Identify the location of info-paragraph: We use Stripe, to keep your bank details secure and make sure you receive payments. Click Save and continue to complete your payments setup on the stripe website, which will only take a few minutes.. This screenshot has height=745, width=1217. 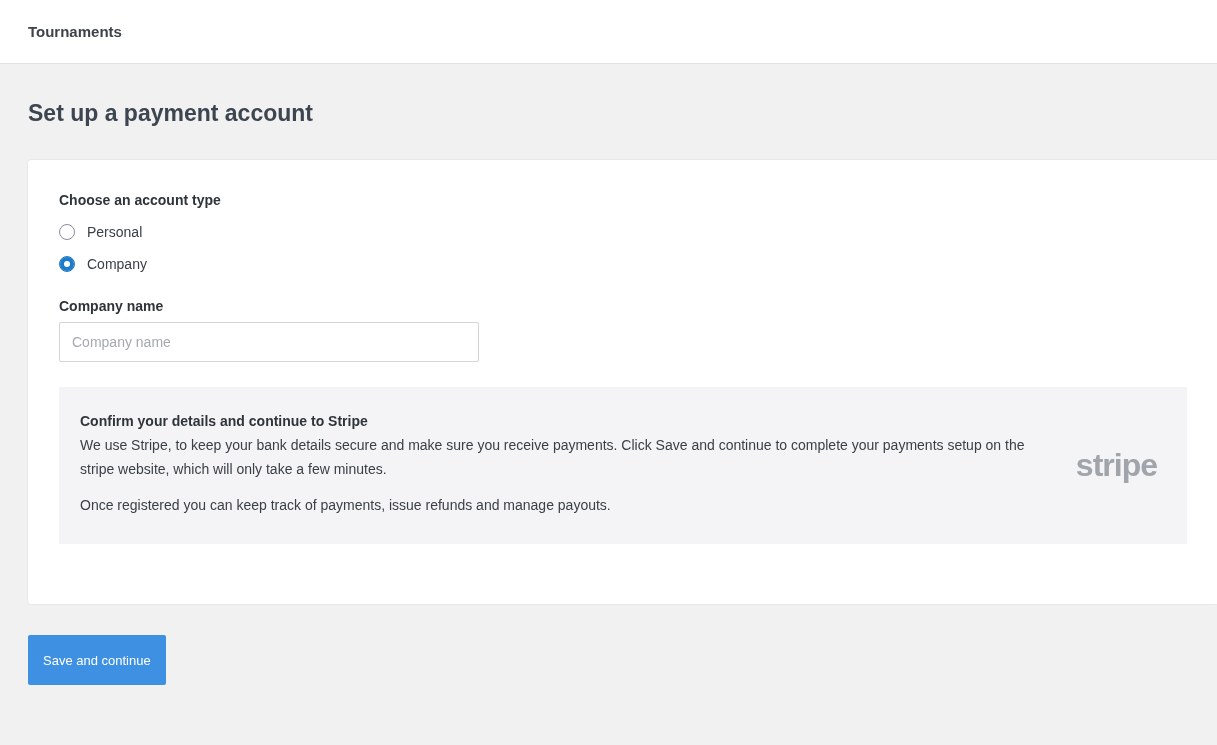
(553, 457).